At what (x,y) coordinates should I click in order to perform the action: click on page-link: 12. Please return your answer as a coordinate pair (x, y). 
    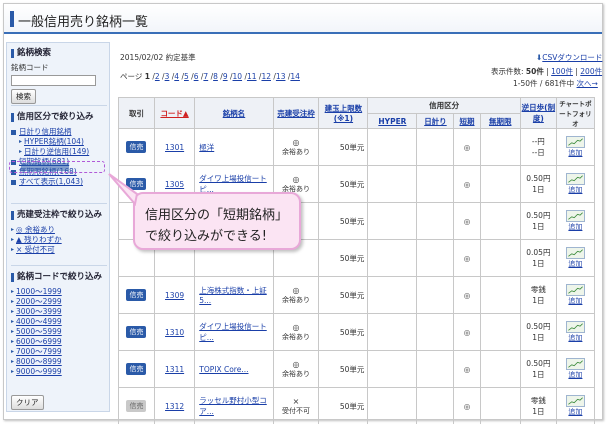
    Looking at the image, I should click on (266, 76).